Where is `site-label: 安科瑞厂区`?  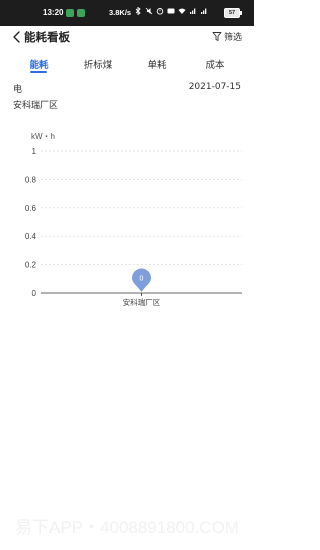
site-label: 安科瑞厂区 is located at coordinates (36, 106).